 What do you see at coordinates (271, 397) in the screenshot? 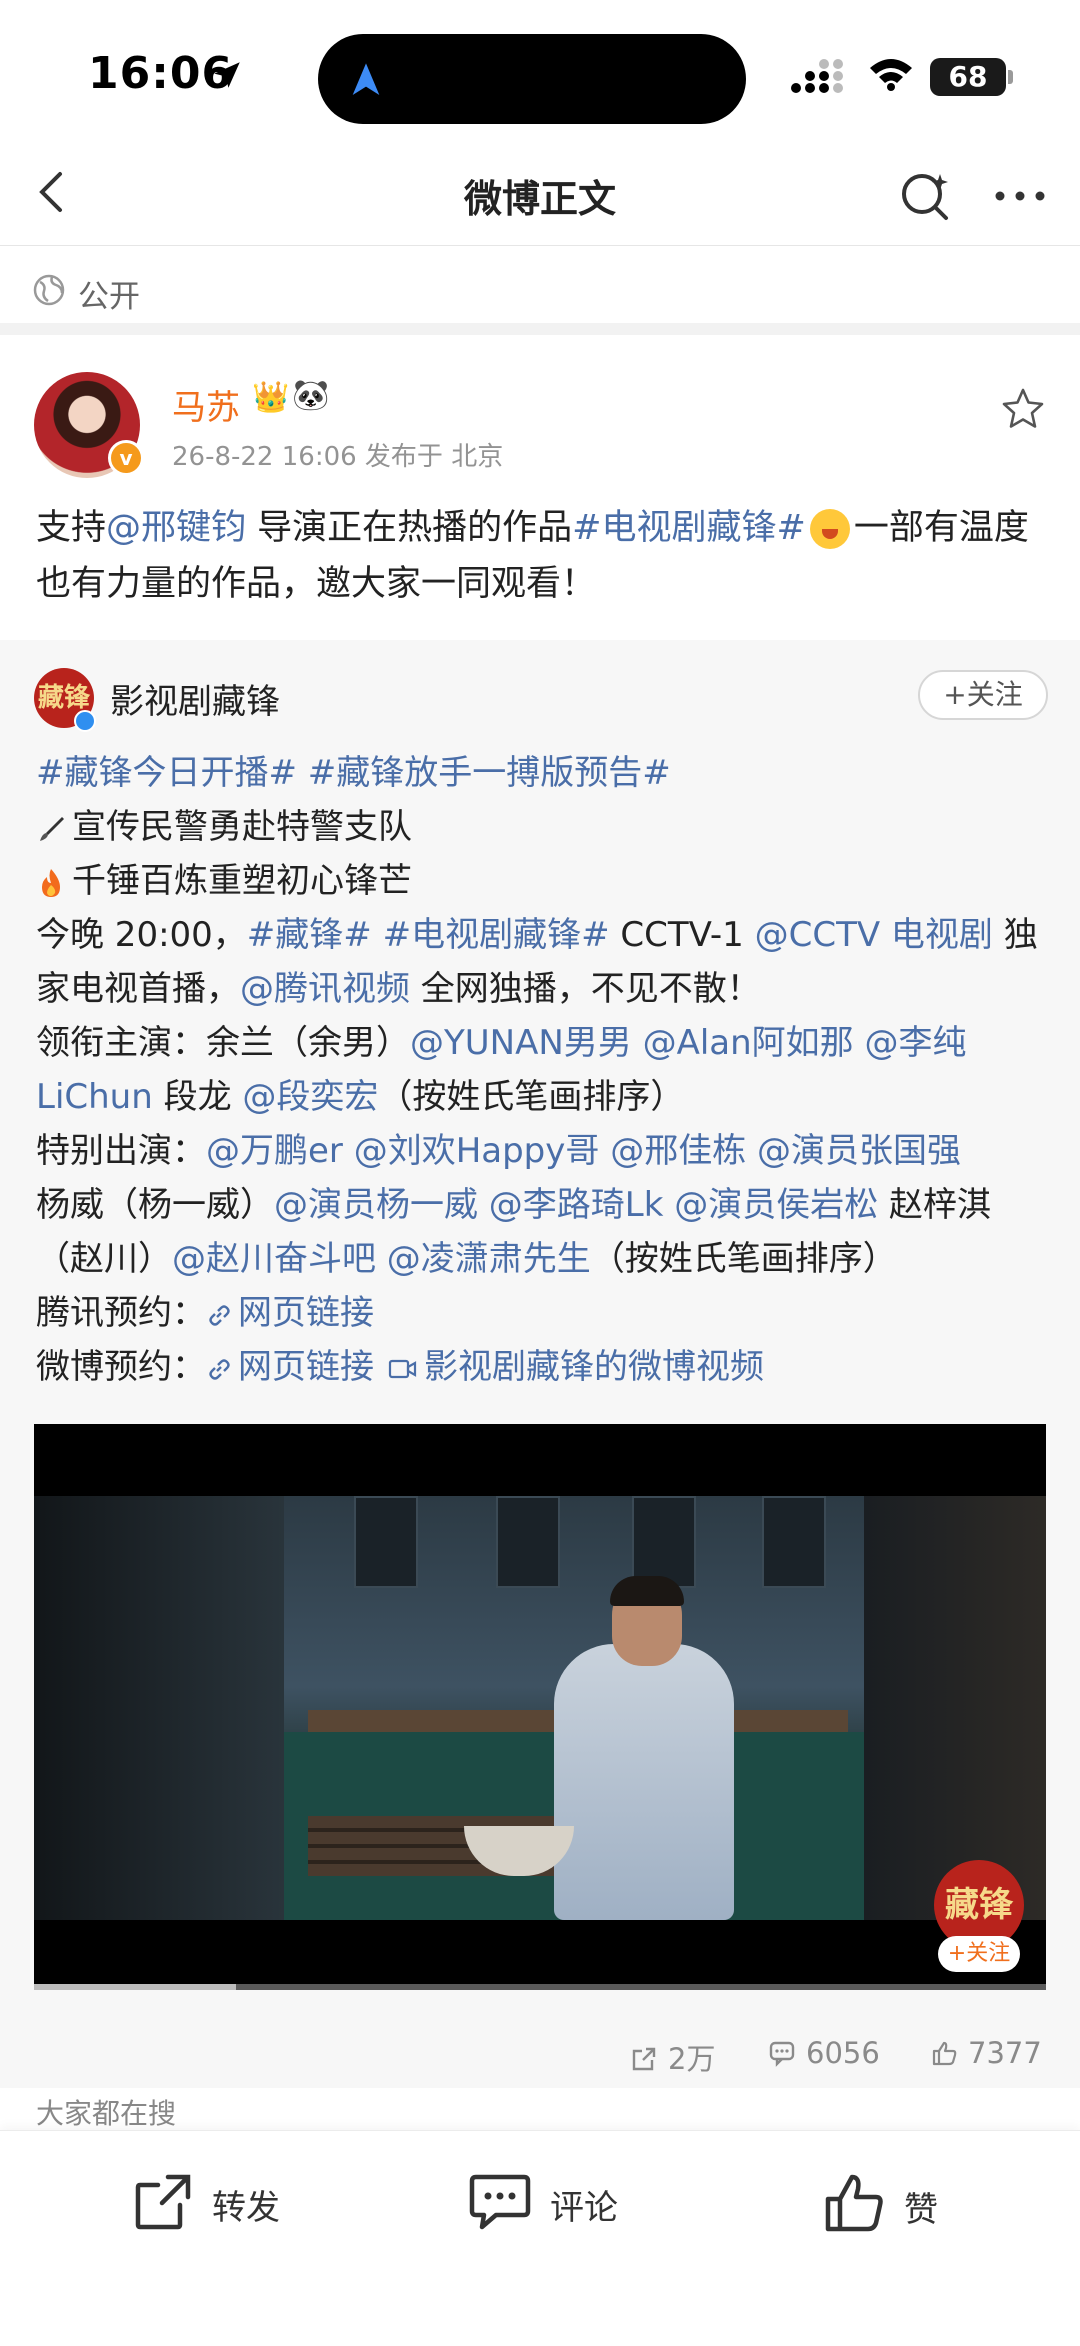
I see `crown-icon: 👑` at bounding box center [271, 397].